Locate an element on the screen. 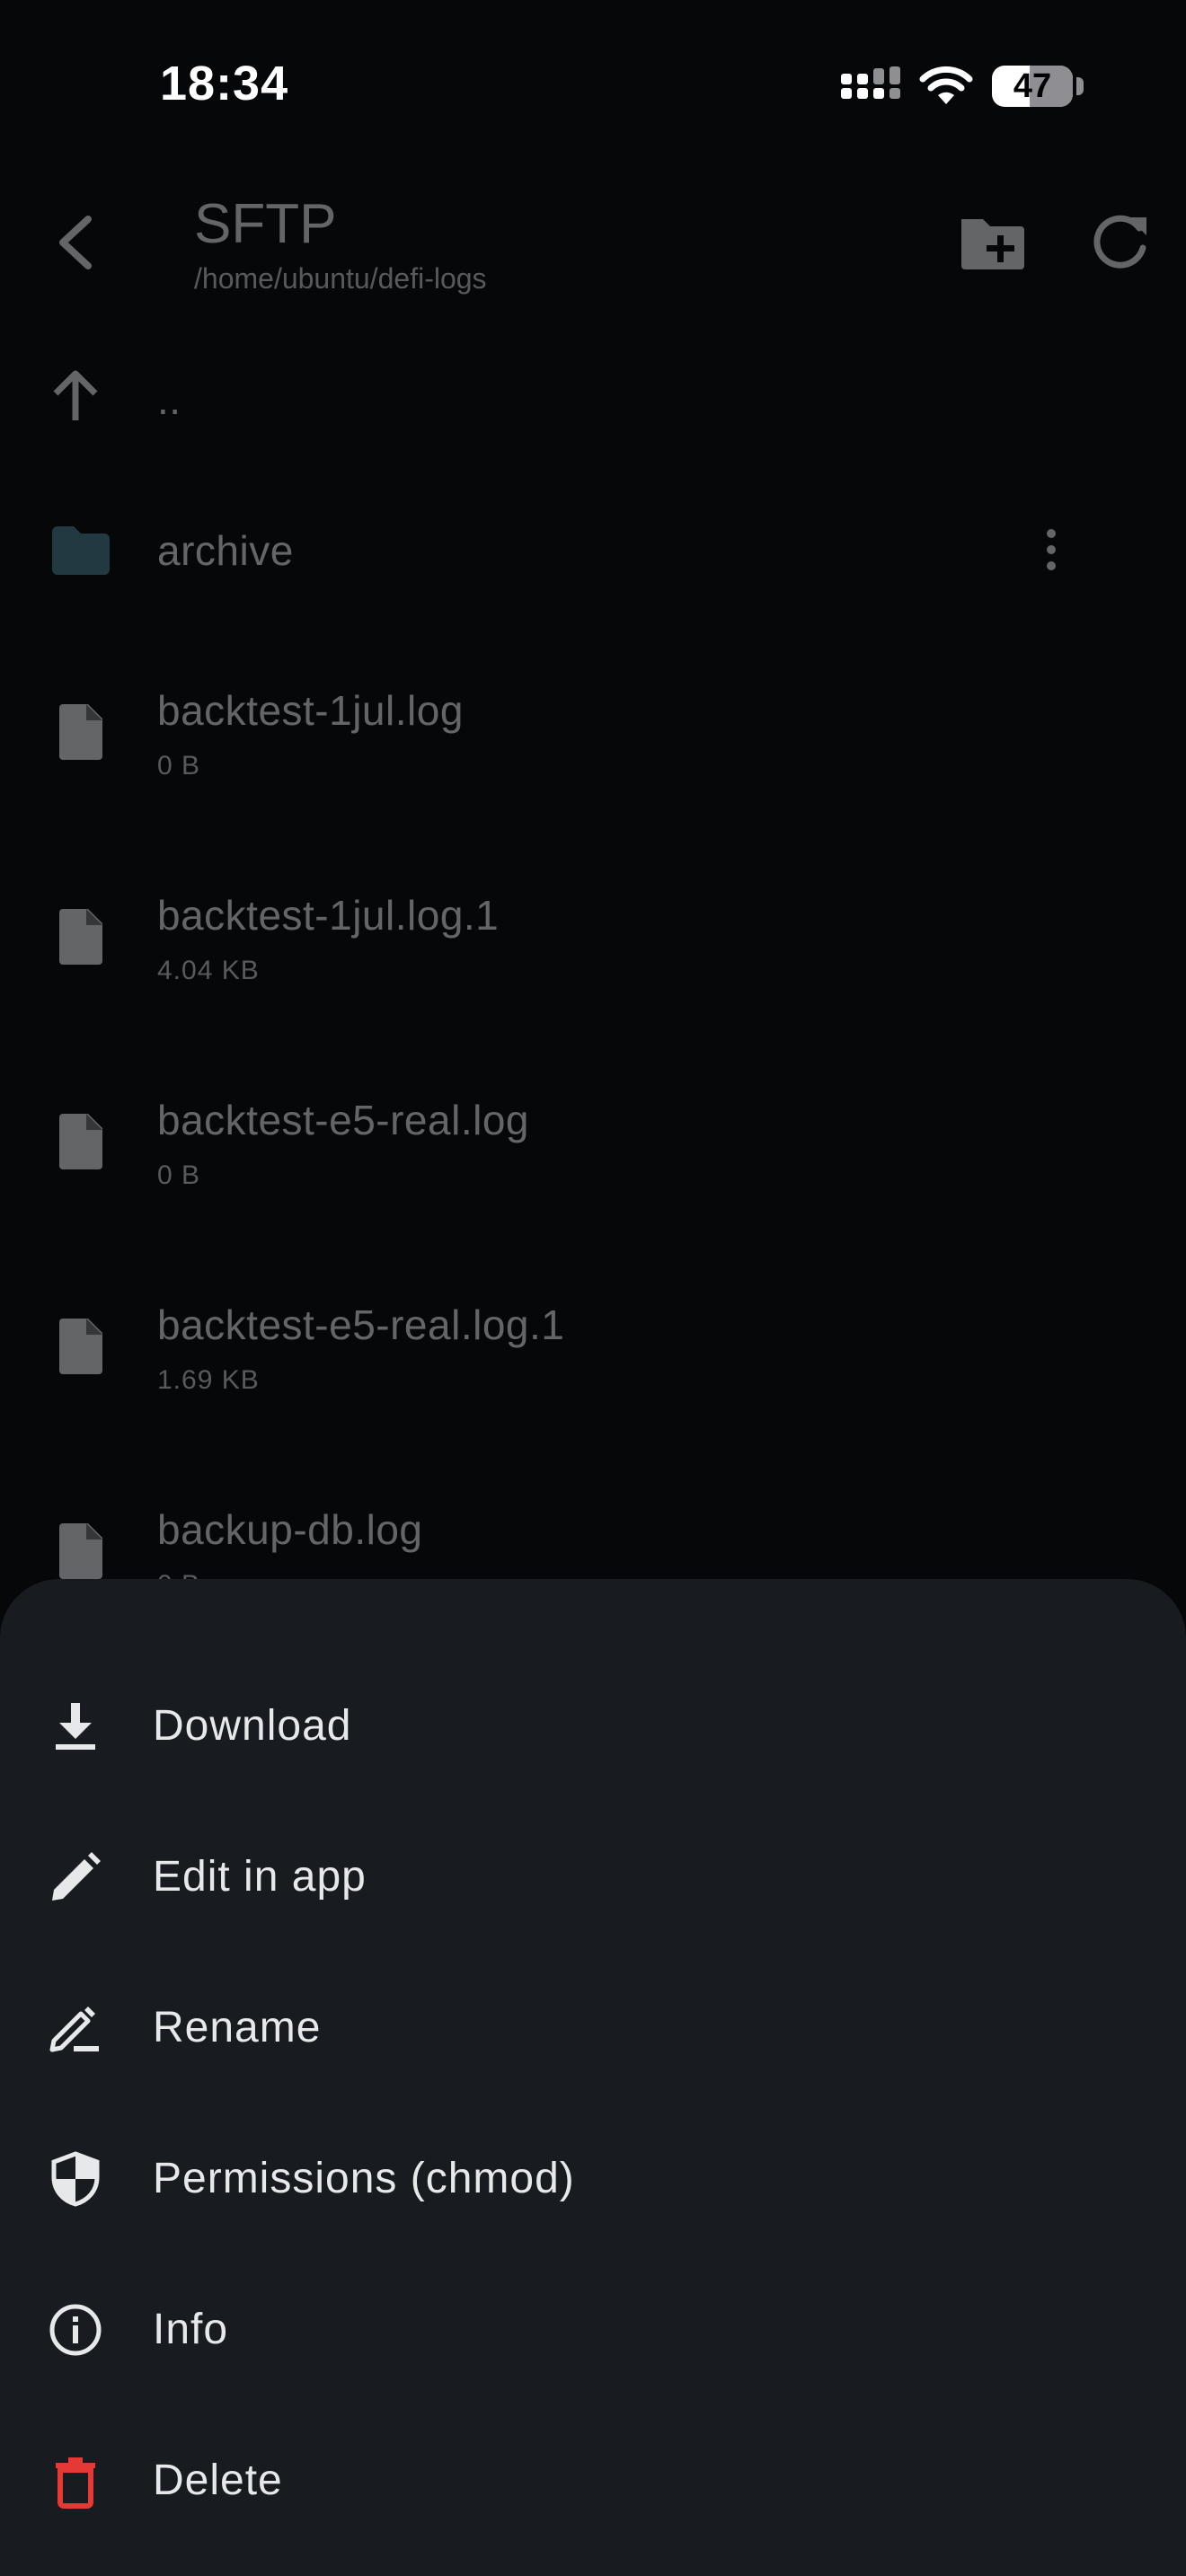  action-delete: Delete is located at coordinates (593, 2482).